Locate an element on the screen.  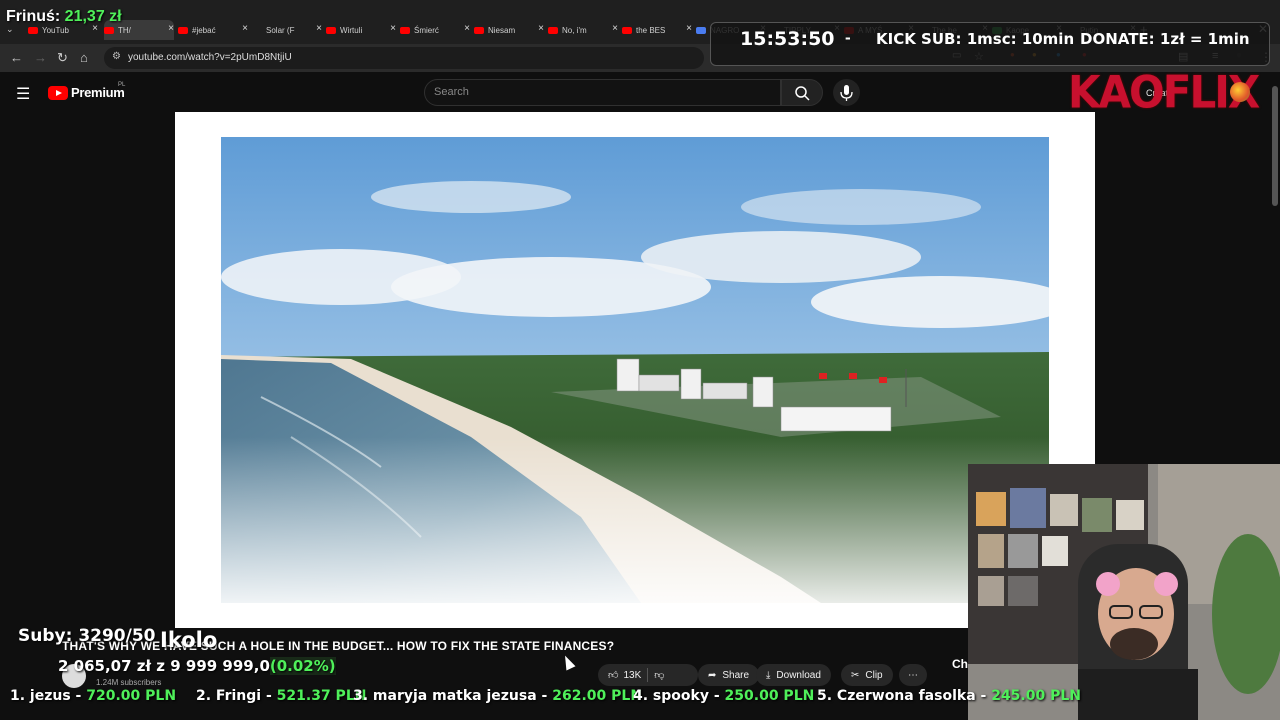
ticker-entry: 2. Fringi - 521.37 PLN is located at coordinates (281, 696).